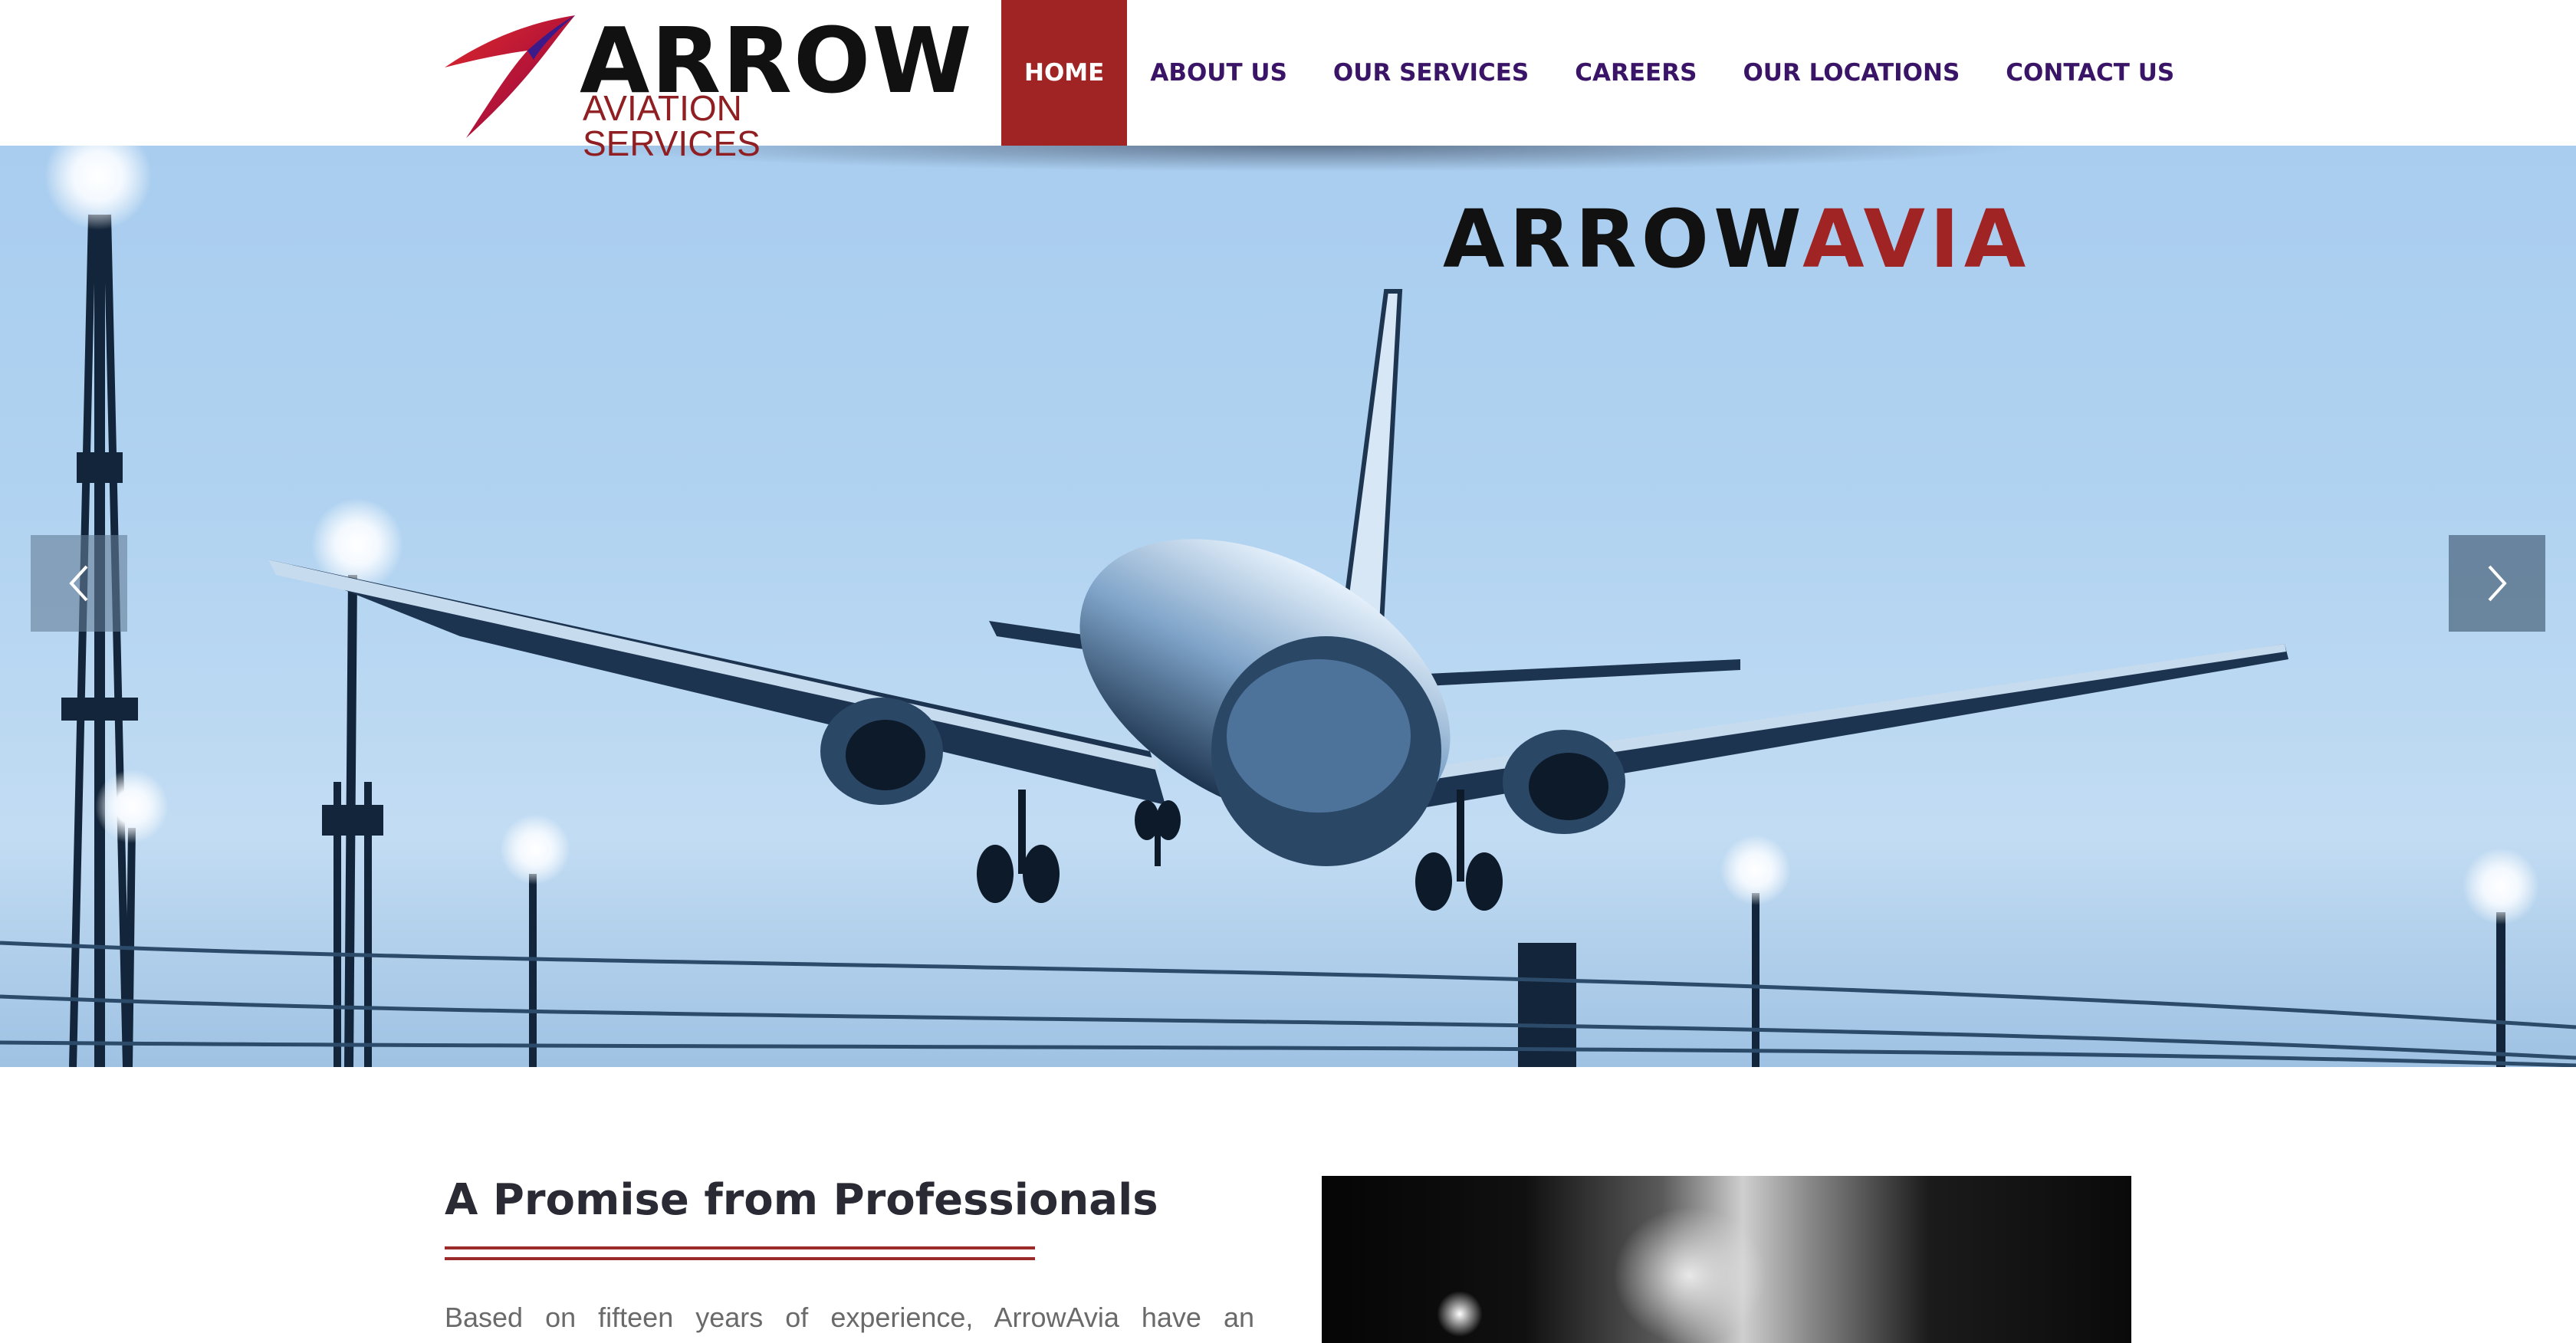 The image size is (2576, 1343). What do you see at coordinates (1852, 73) in the screenshot?
I see `nav-our-locations: OUR LOCATIONS` at bounding box center [1852, 73].